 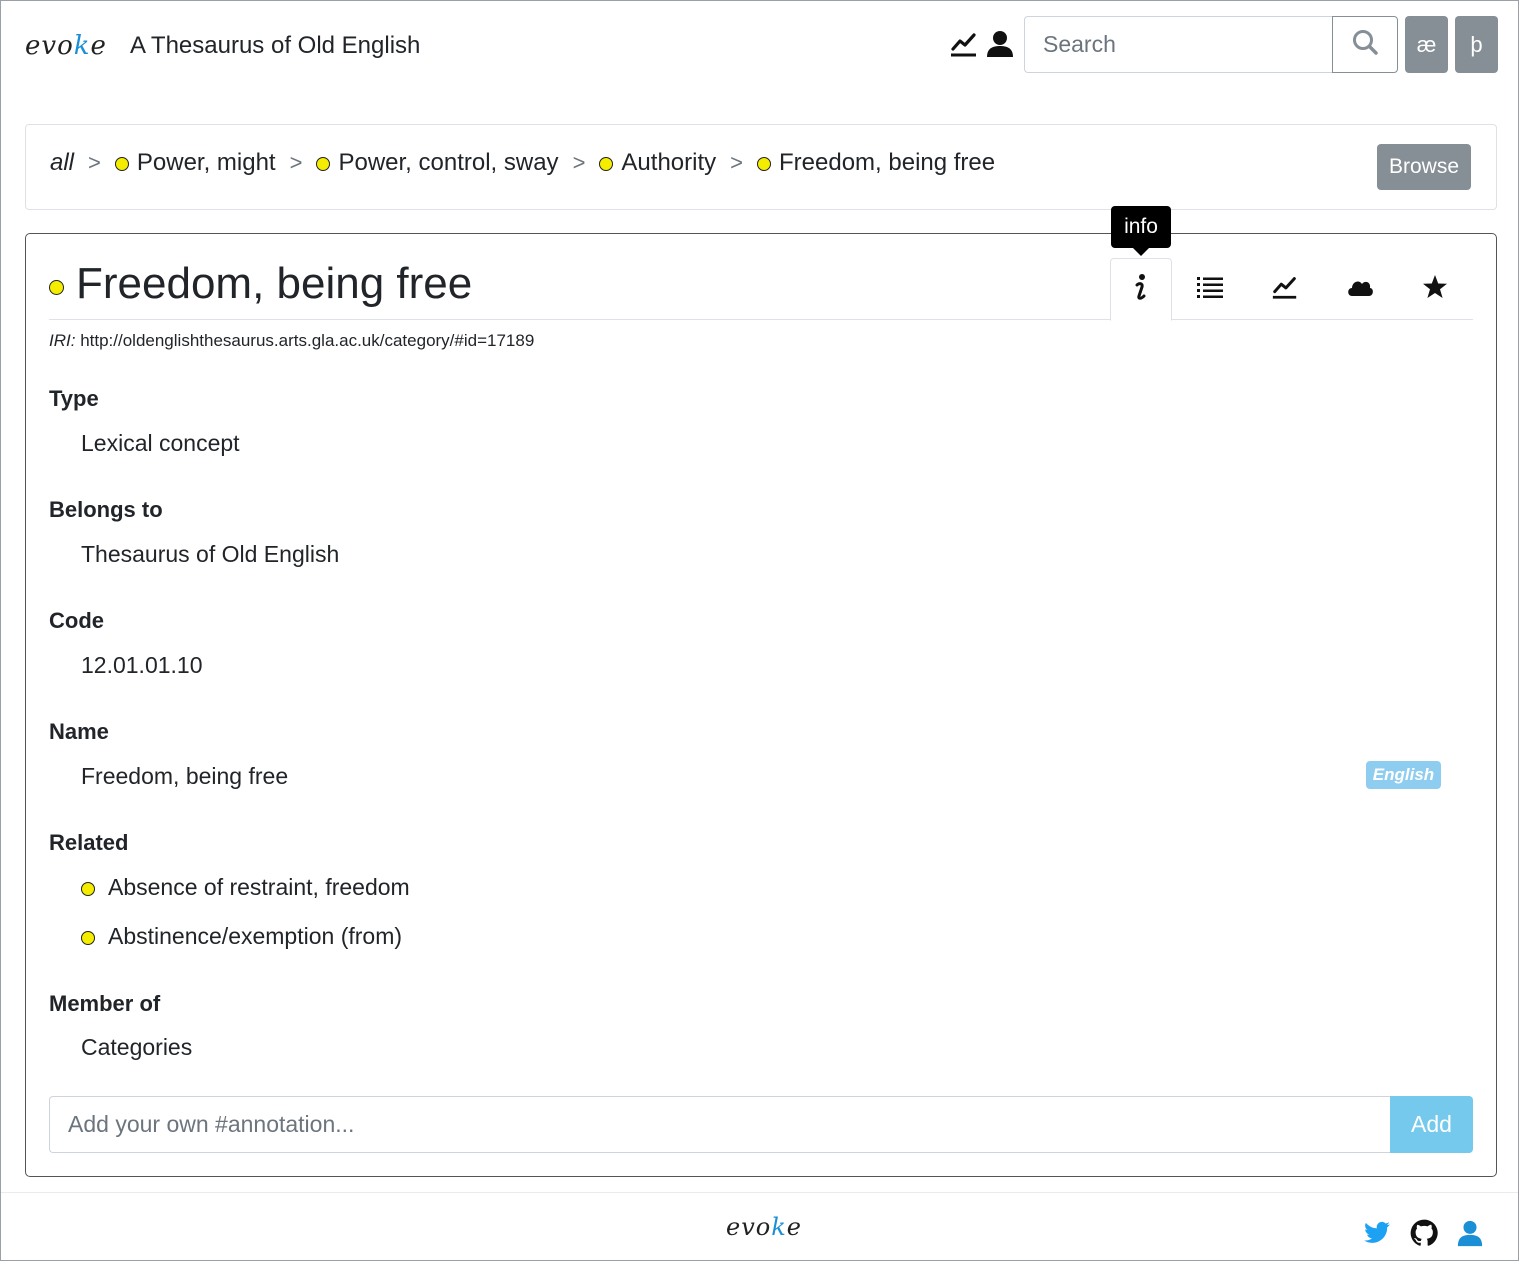 I want to click on tab-cloud, so click(x=1360, y=289).